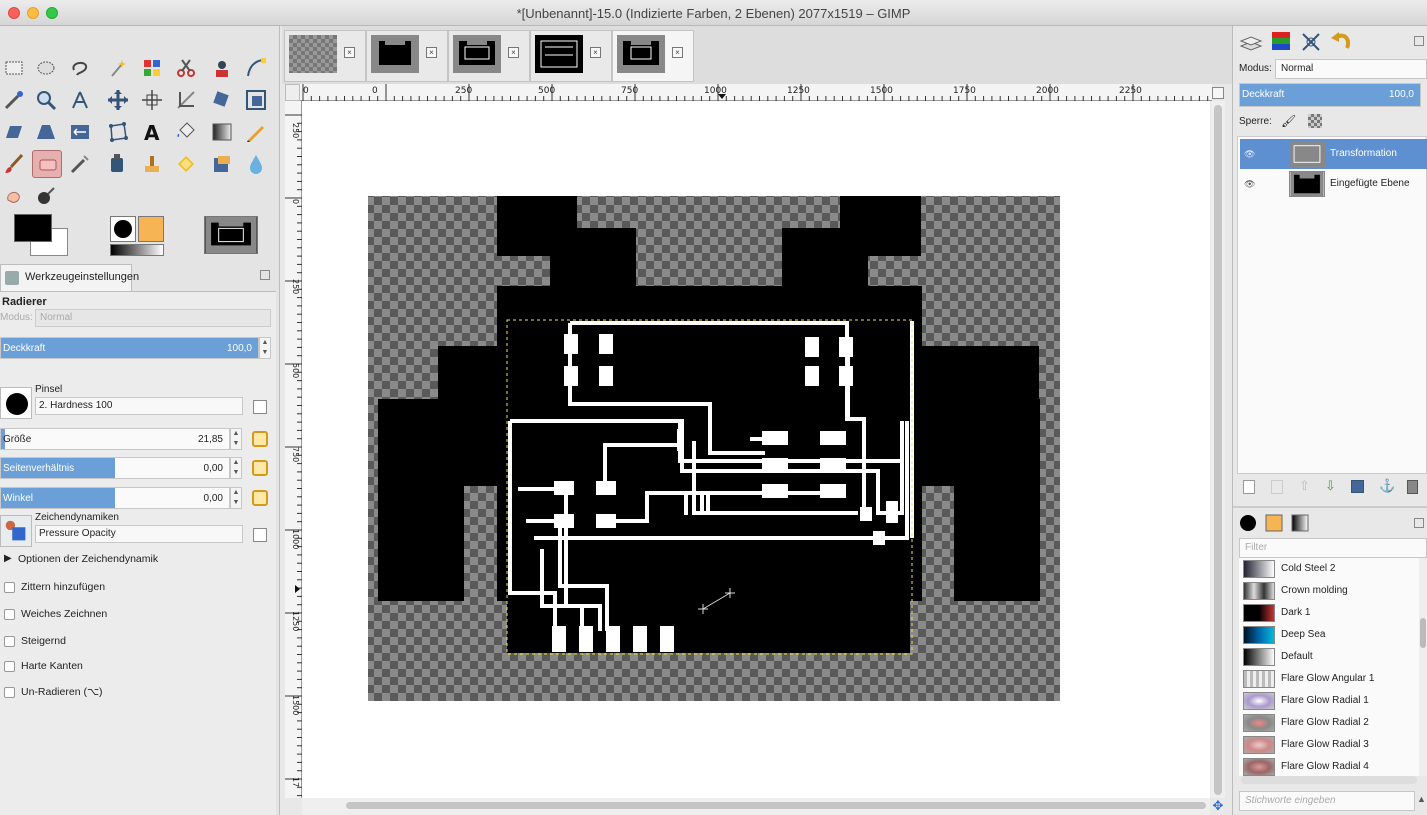  Describe the element at coordinates (595, 52) in the screenshot. I see `image-tab-4-close-icon: ×` at that location.